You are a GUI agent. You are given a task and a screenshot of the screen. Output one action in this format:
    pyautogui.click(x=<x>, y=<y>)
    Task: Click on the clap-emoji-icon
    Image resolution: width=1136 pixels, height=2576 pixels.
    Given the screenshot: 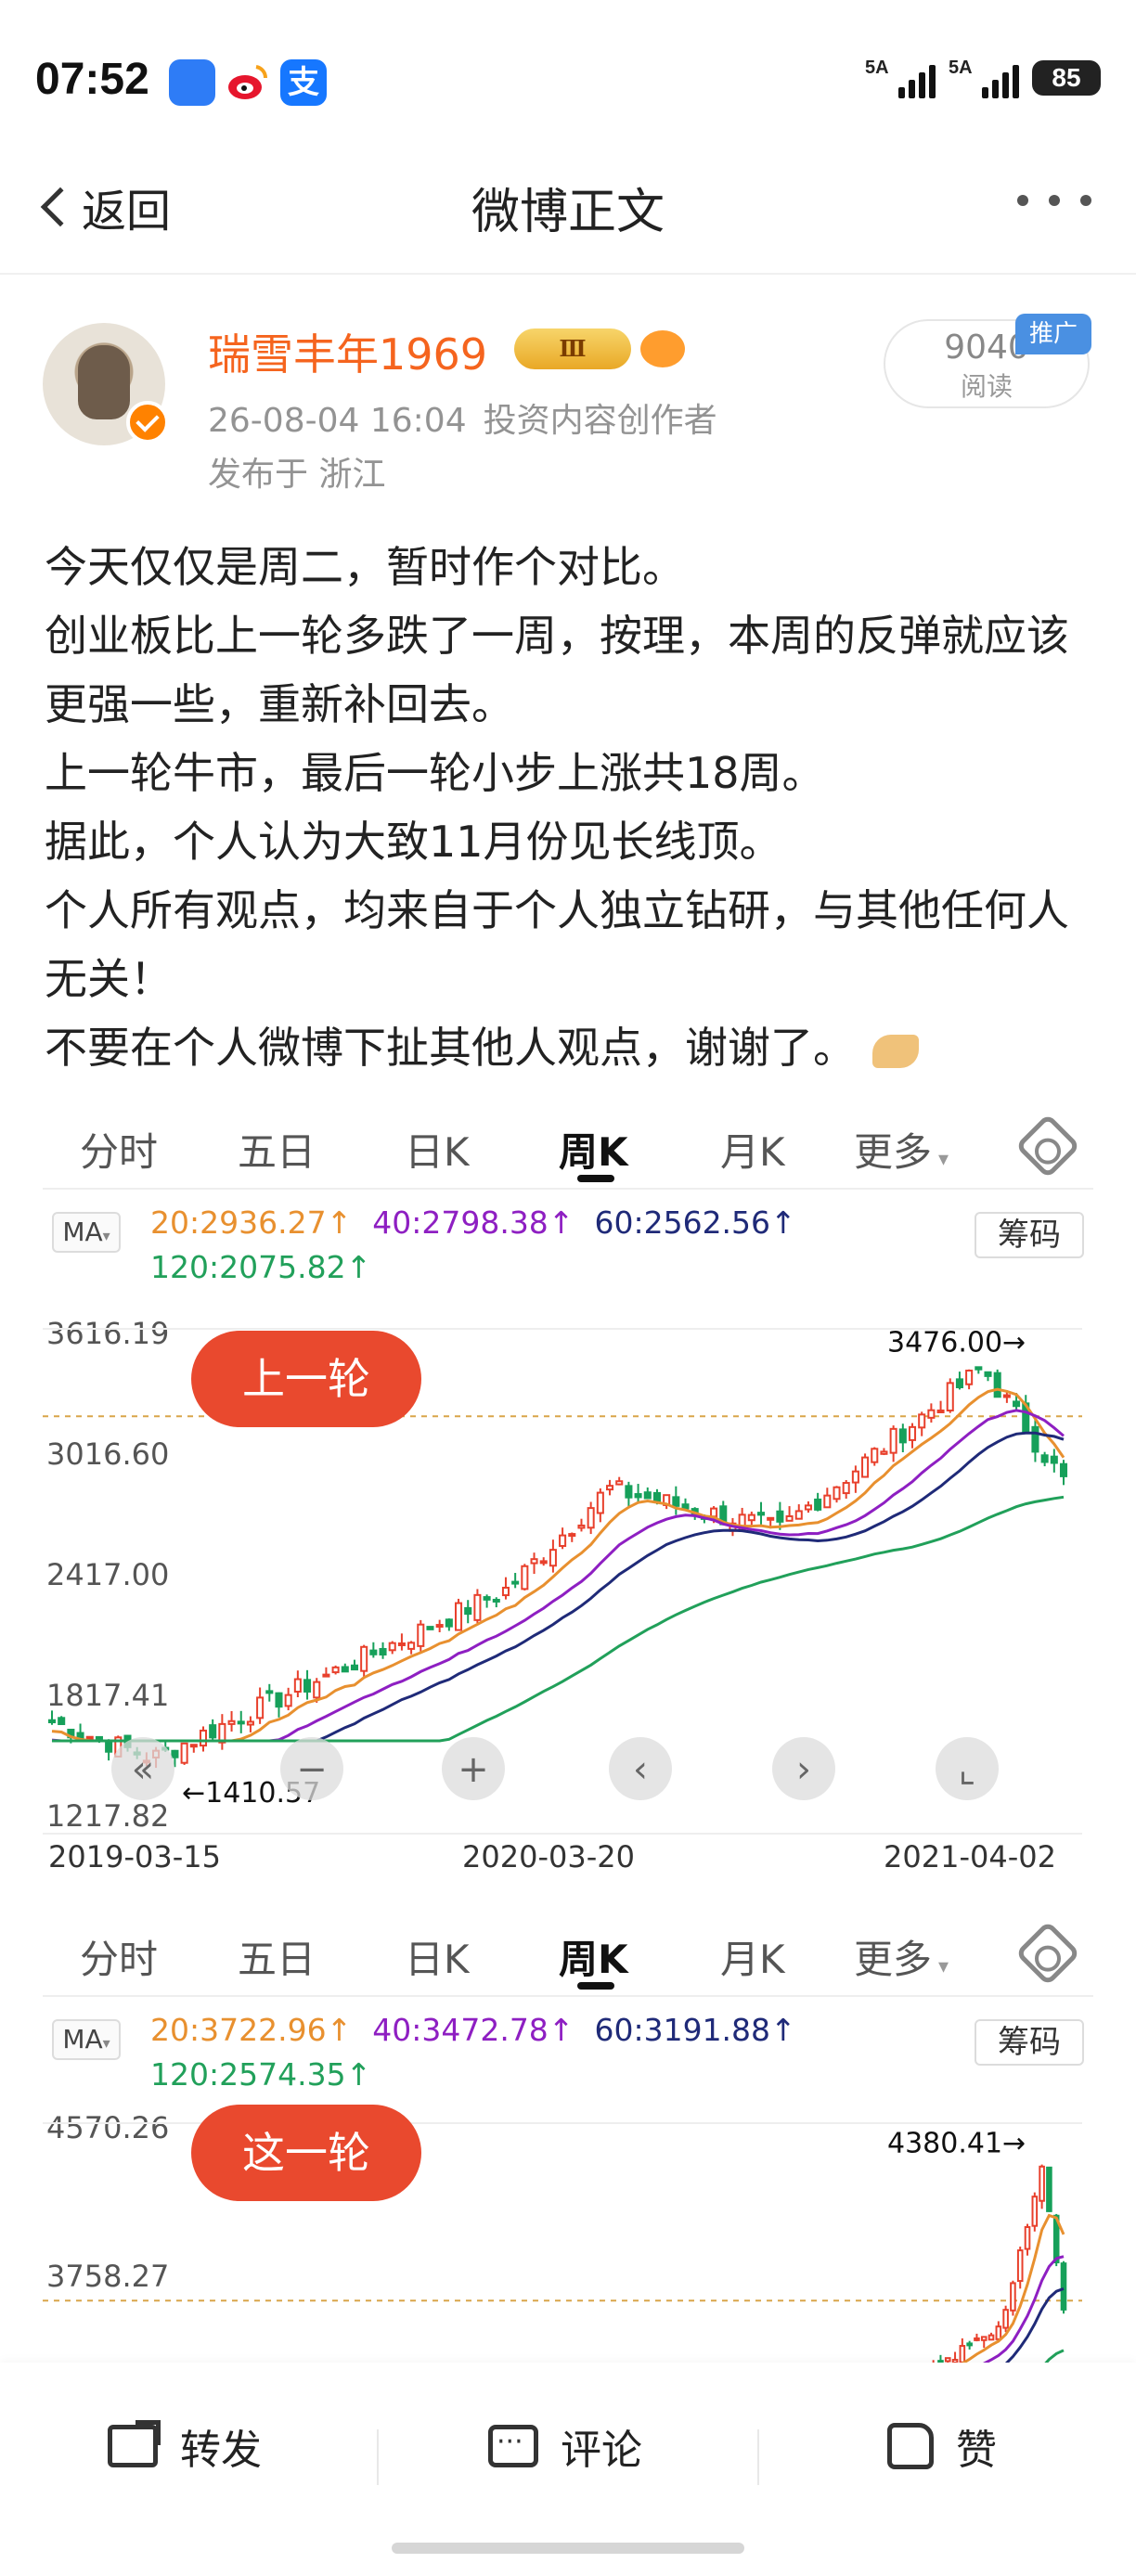 What is the action you would take?
    pyautogui.click(x=895, y=1051)
    